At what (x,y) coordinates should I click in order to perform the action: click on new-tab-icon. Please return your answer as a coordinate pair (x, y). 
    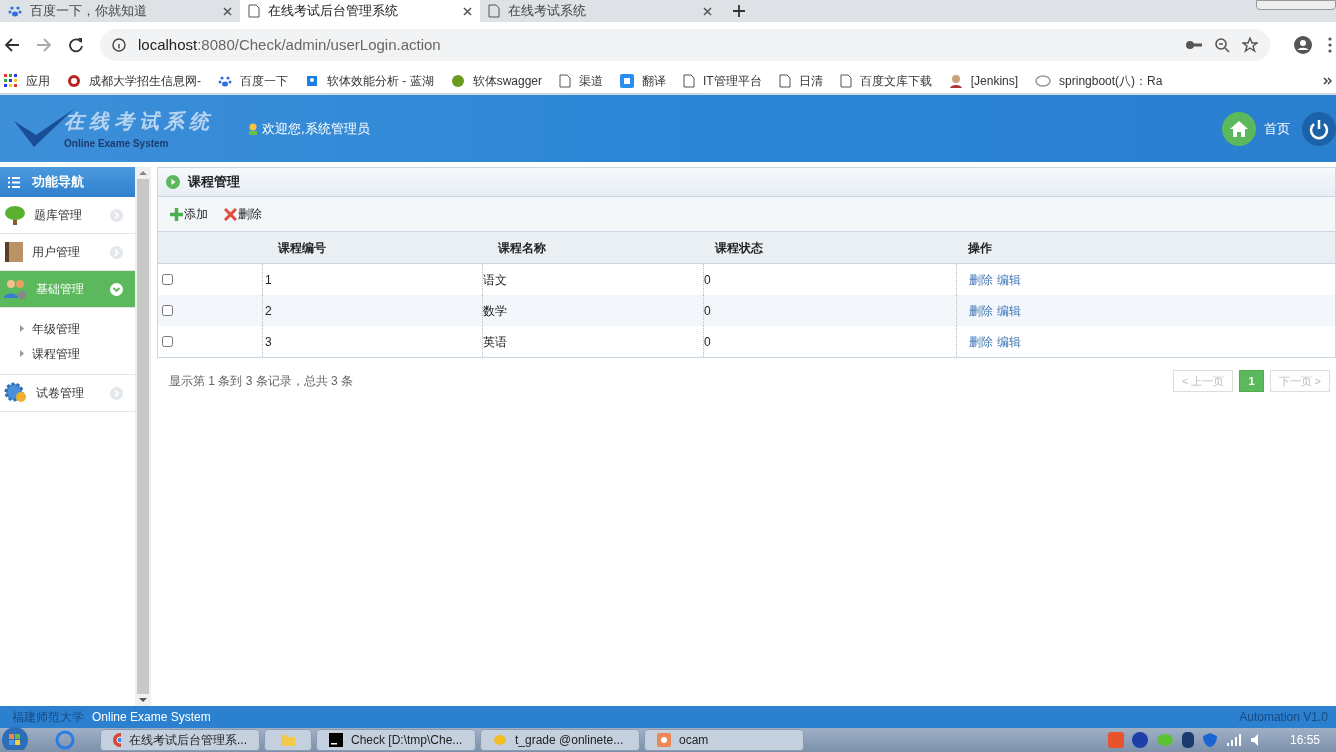
    Looking at the image, I should click on (739, 11).